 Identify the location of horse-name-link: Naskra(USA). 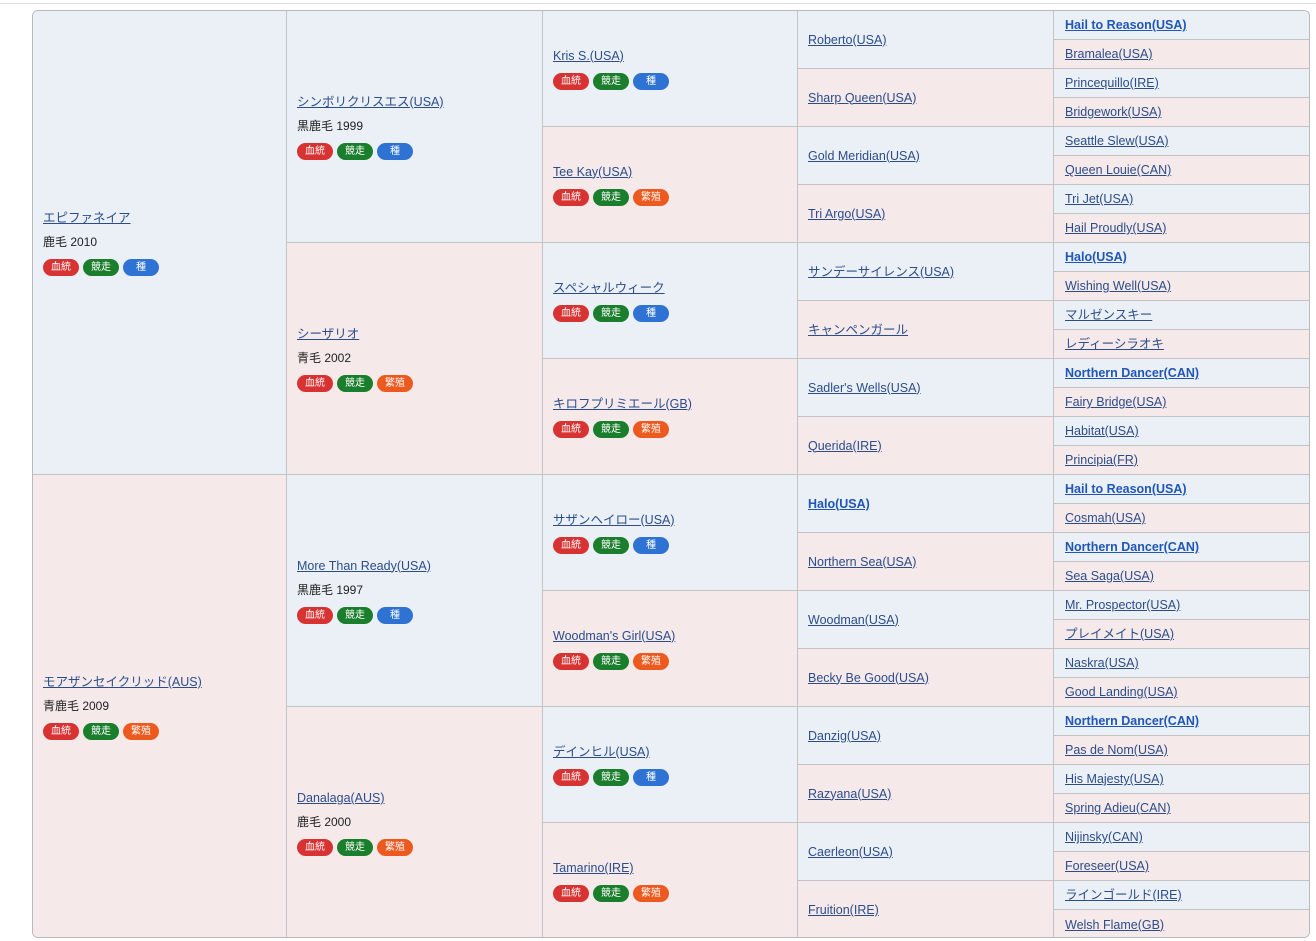
(1102, 663).